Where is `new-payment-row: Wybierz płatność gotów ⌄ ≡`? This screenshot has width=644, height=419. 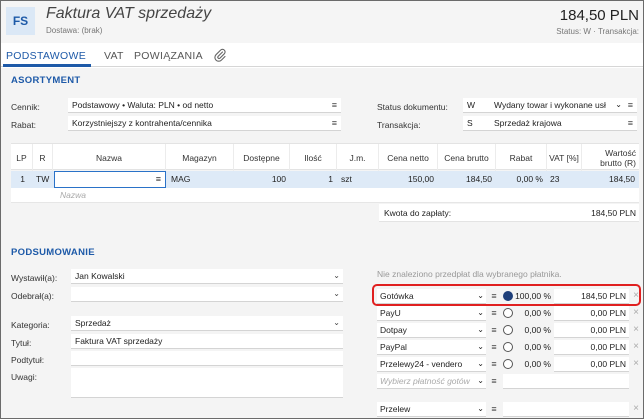
new-payment-row: Wybierz płatność gotów ⌄ ≡ is located at coordinates (509, 381).